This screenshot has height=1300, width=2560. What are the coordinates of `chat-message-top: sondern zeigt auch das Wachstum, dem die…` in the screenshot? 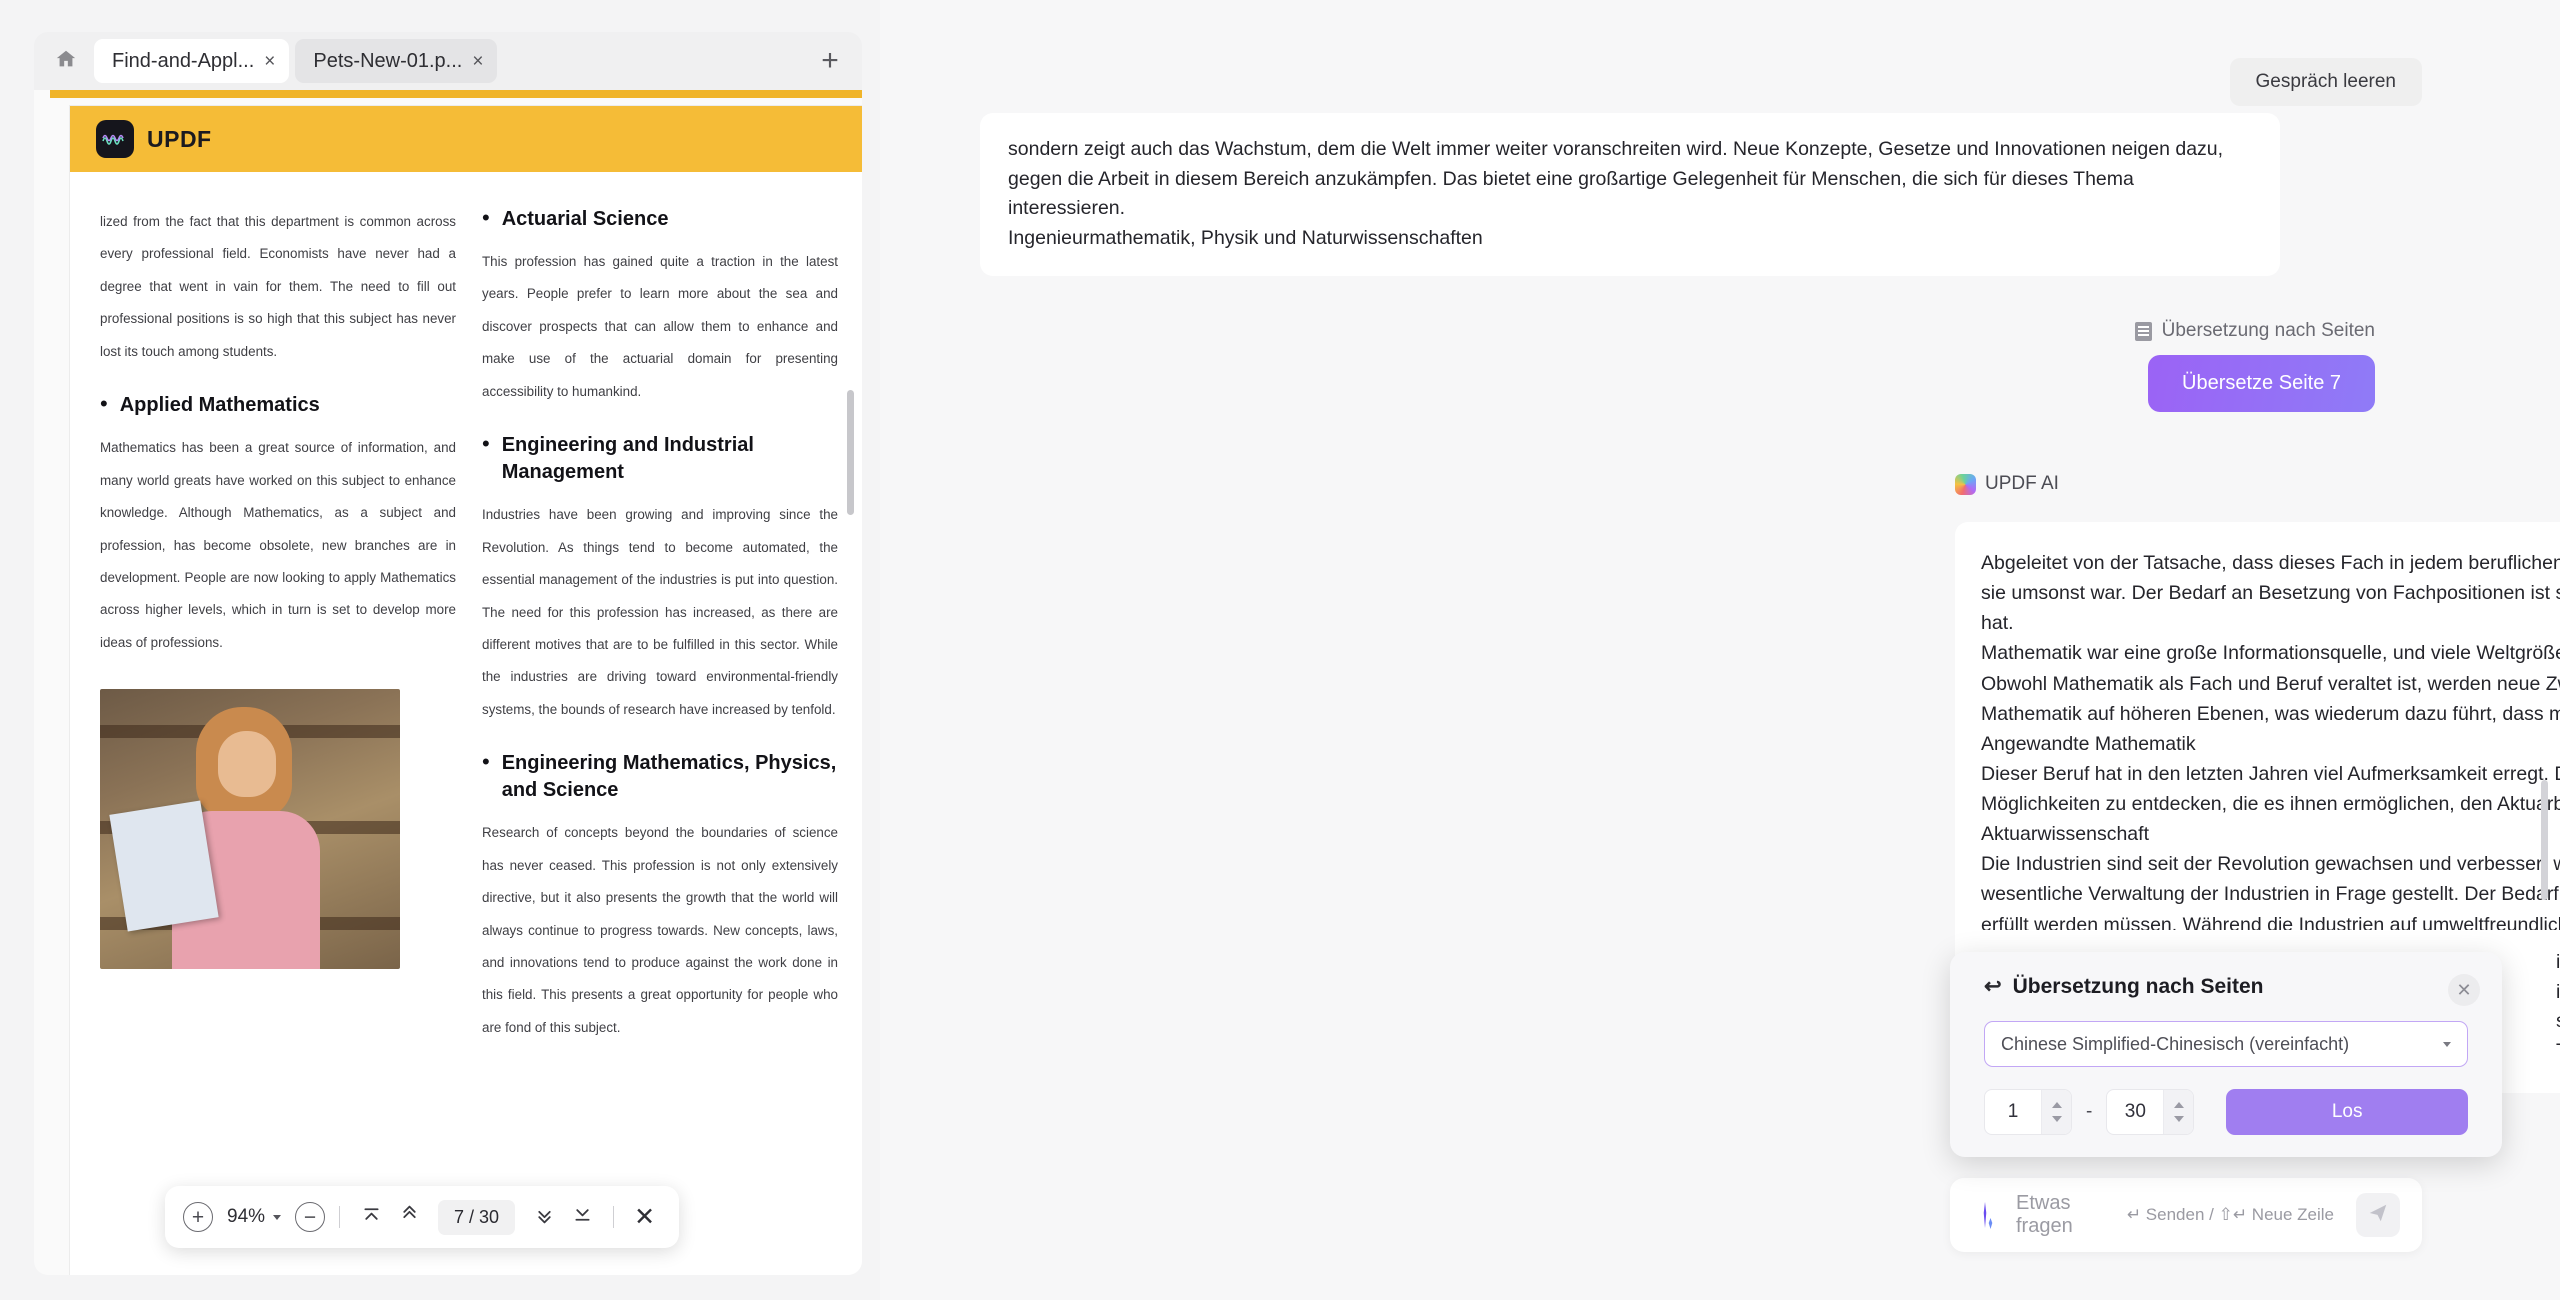 It's located at (1630, 194).